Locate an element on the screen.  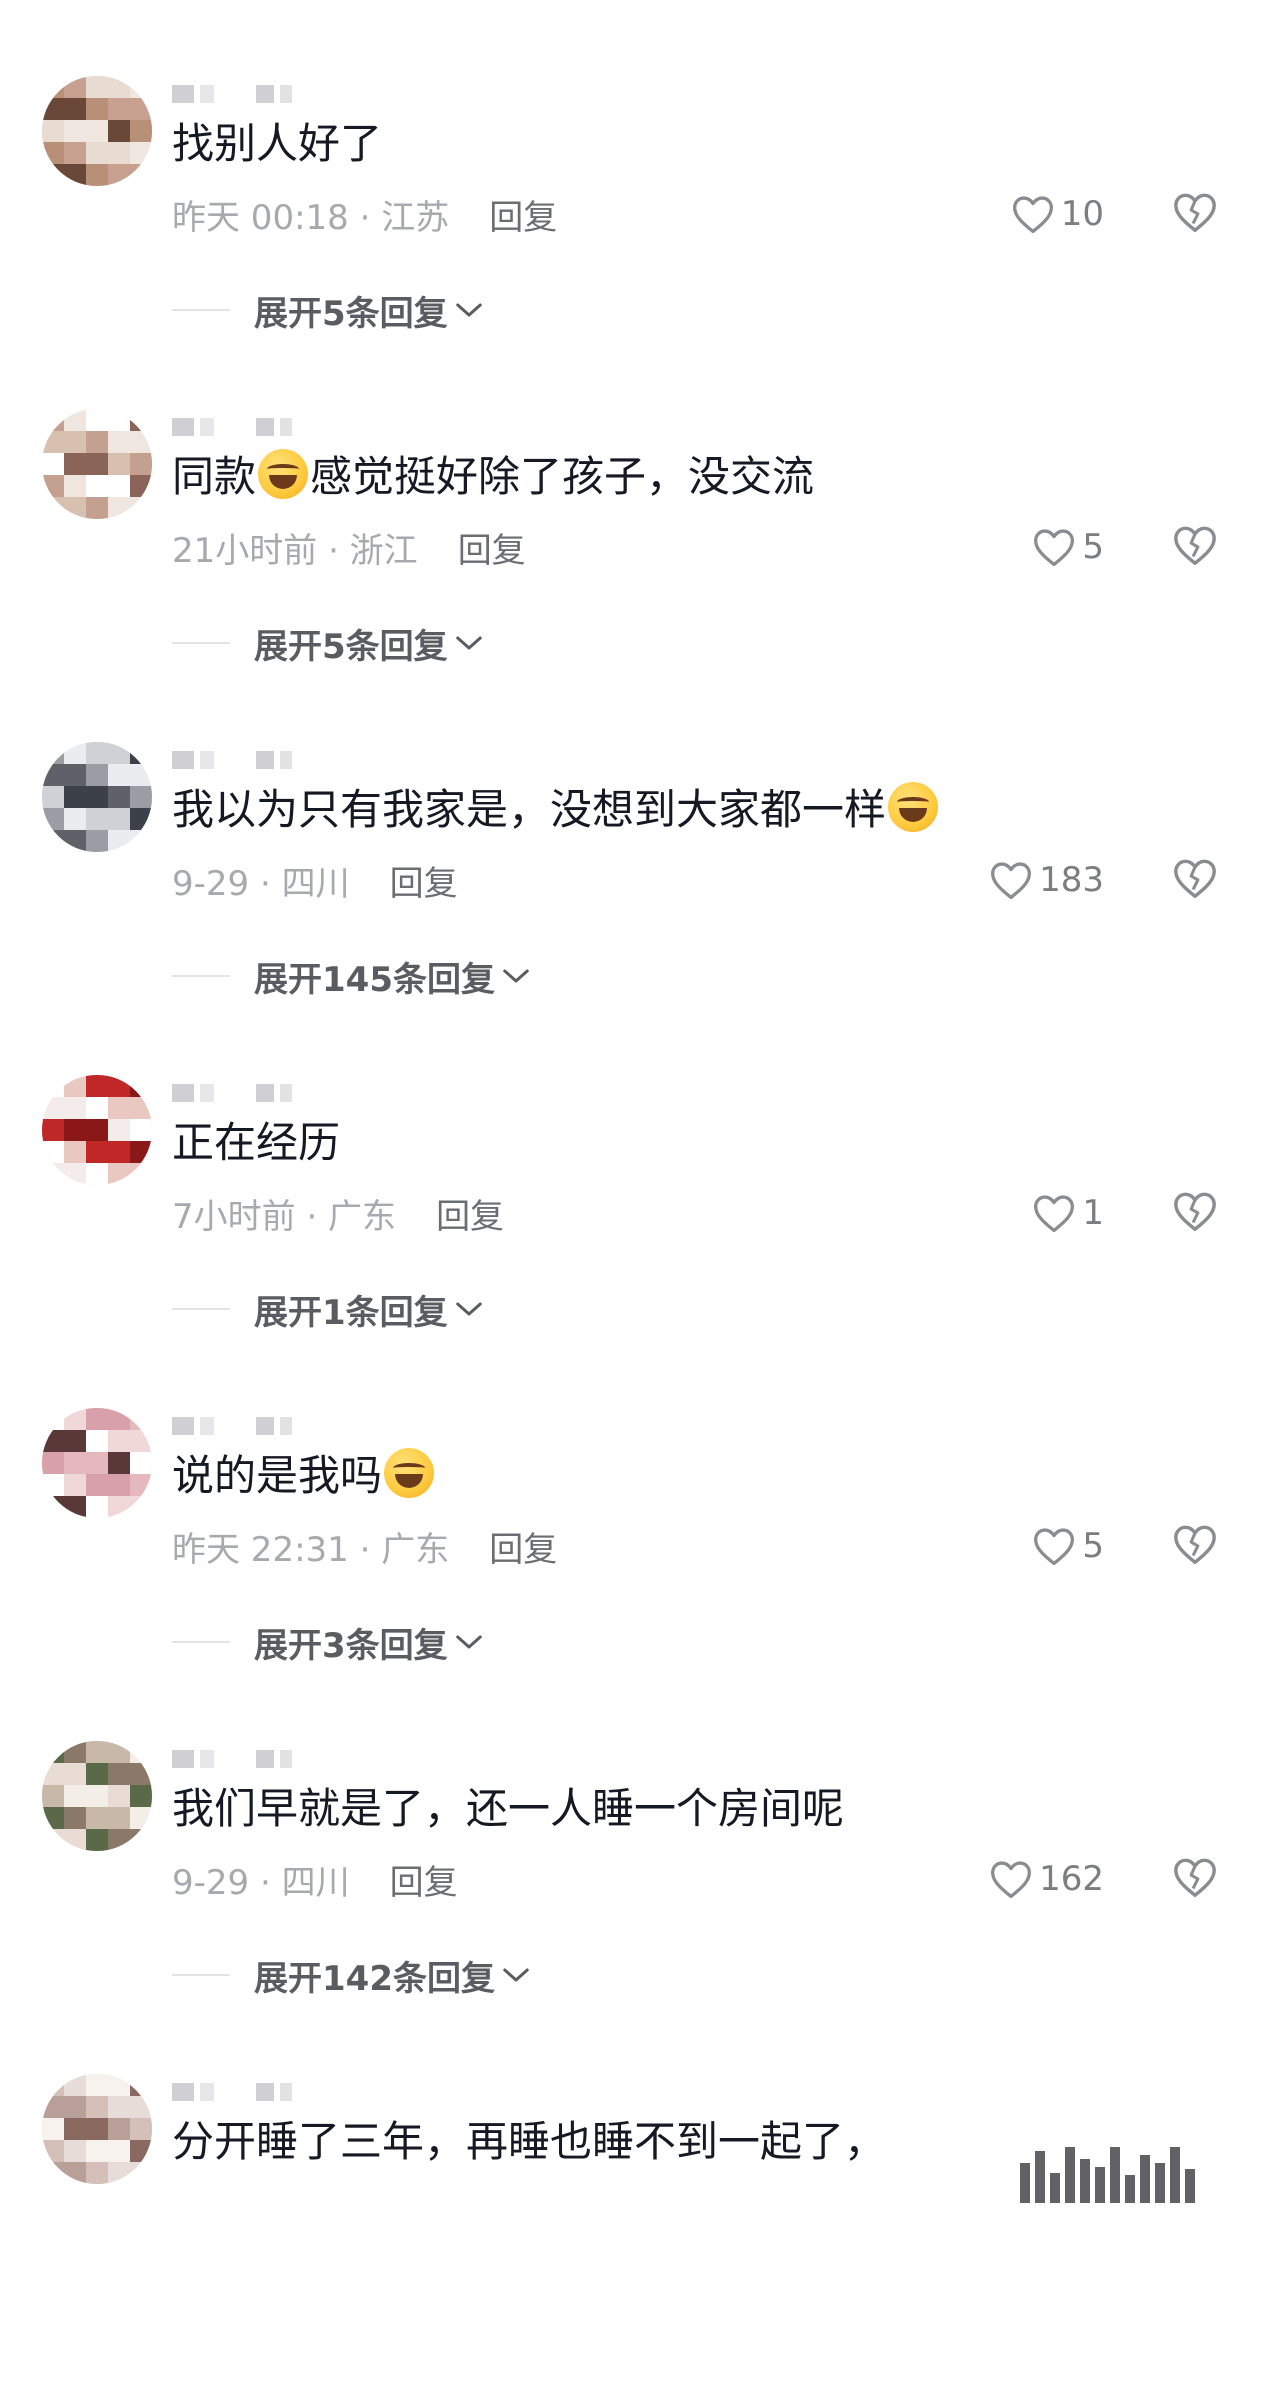
expand-replies-button: 展开142条回复 is located at coordinates (351, 1976).